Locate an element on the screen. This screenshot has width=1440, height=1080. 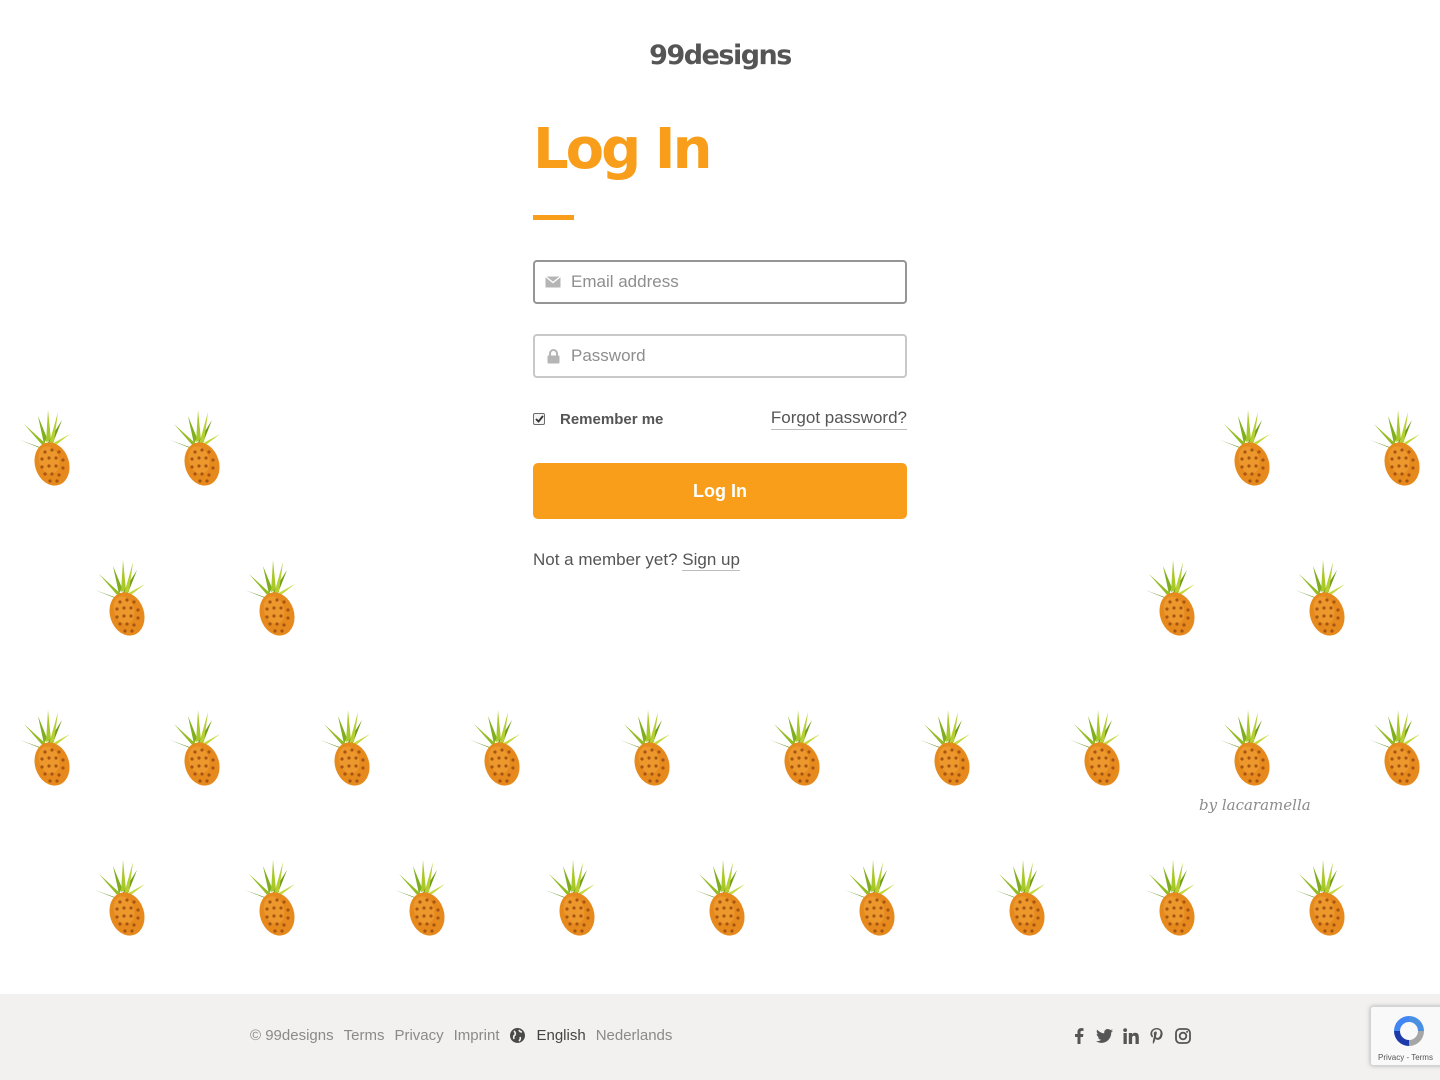
email-field is located at coordinates (720, 282).